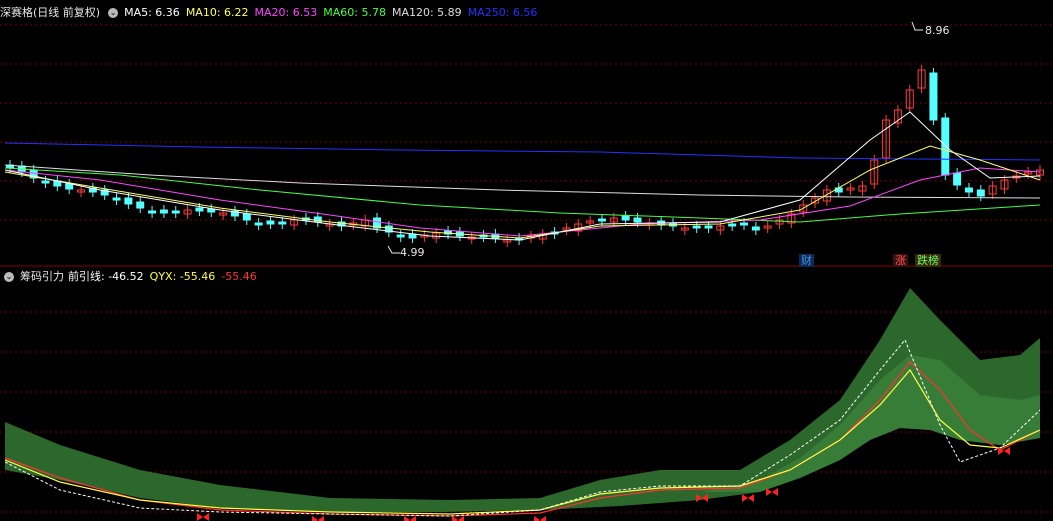 Image resolution: width=1053 pixels, height=521 pixels. I want to click on indicator-panel-title: 筹码引力, so click(42, 276).